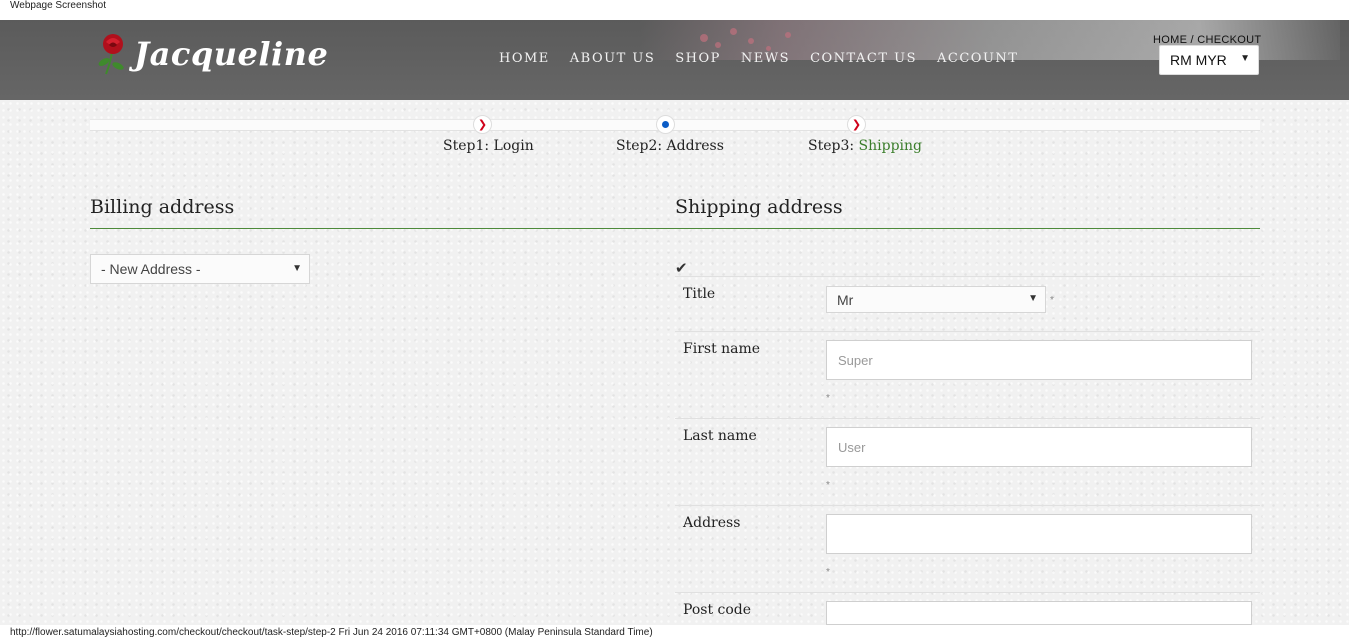 Image resolution: width=1349 pixels, height=639 pixels. Describe the element at coordinates (1039, 534) in the screenshot. I see `address-input` at that location.